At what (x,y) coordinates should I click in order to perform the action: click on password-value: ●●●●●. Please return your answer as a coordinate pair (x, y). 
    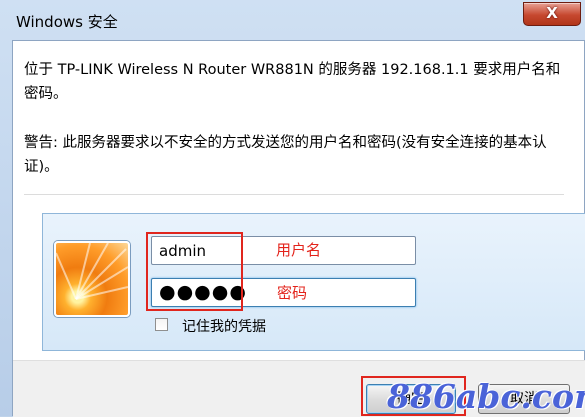
    Looking at the image, I should click on (203, 292).